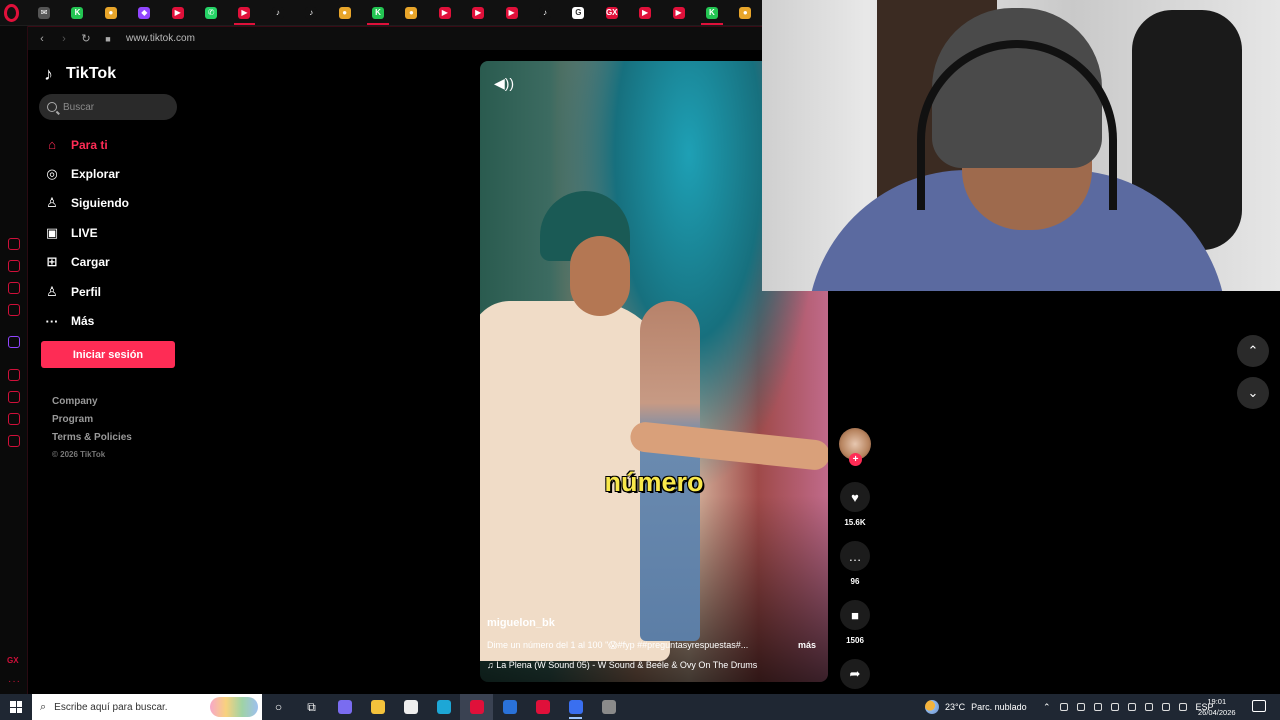 This screenshot has height=720, width=1280. I want to click on system-tray: ⌃ ESP, so click(1128, 707).